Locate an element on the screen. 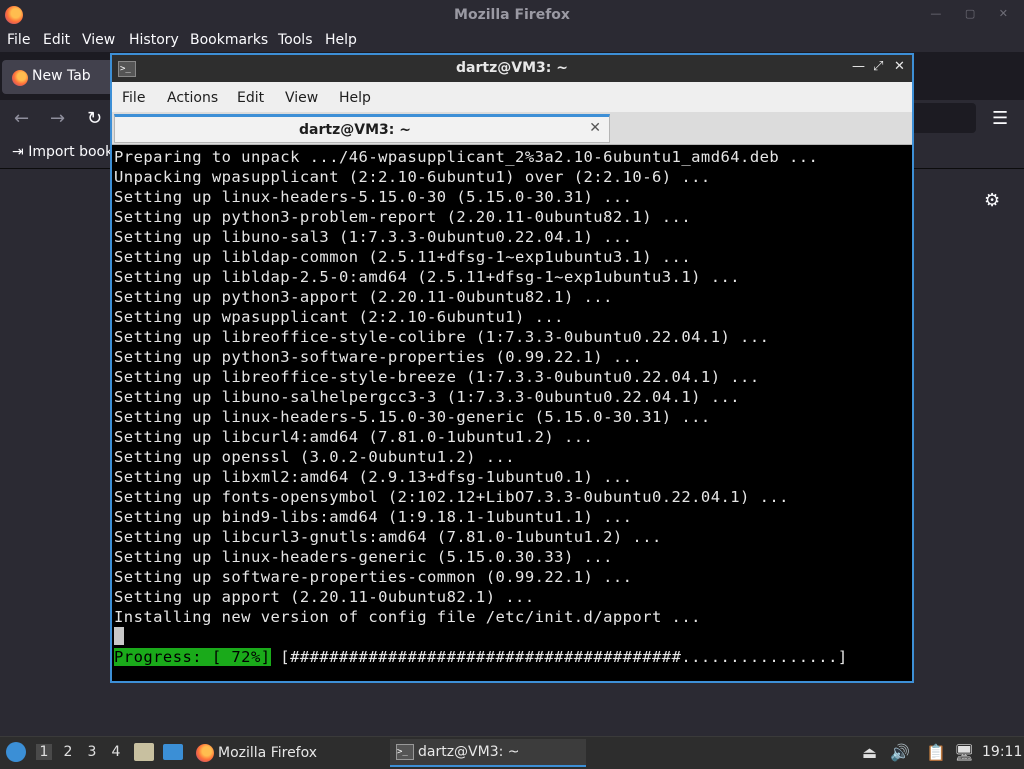 This screenshot has width=1024, height=769. reload-icon: ↻ is located at coordinates (94, 118).